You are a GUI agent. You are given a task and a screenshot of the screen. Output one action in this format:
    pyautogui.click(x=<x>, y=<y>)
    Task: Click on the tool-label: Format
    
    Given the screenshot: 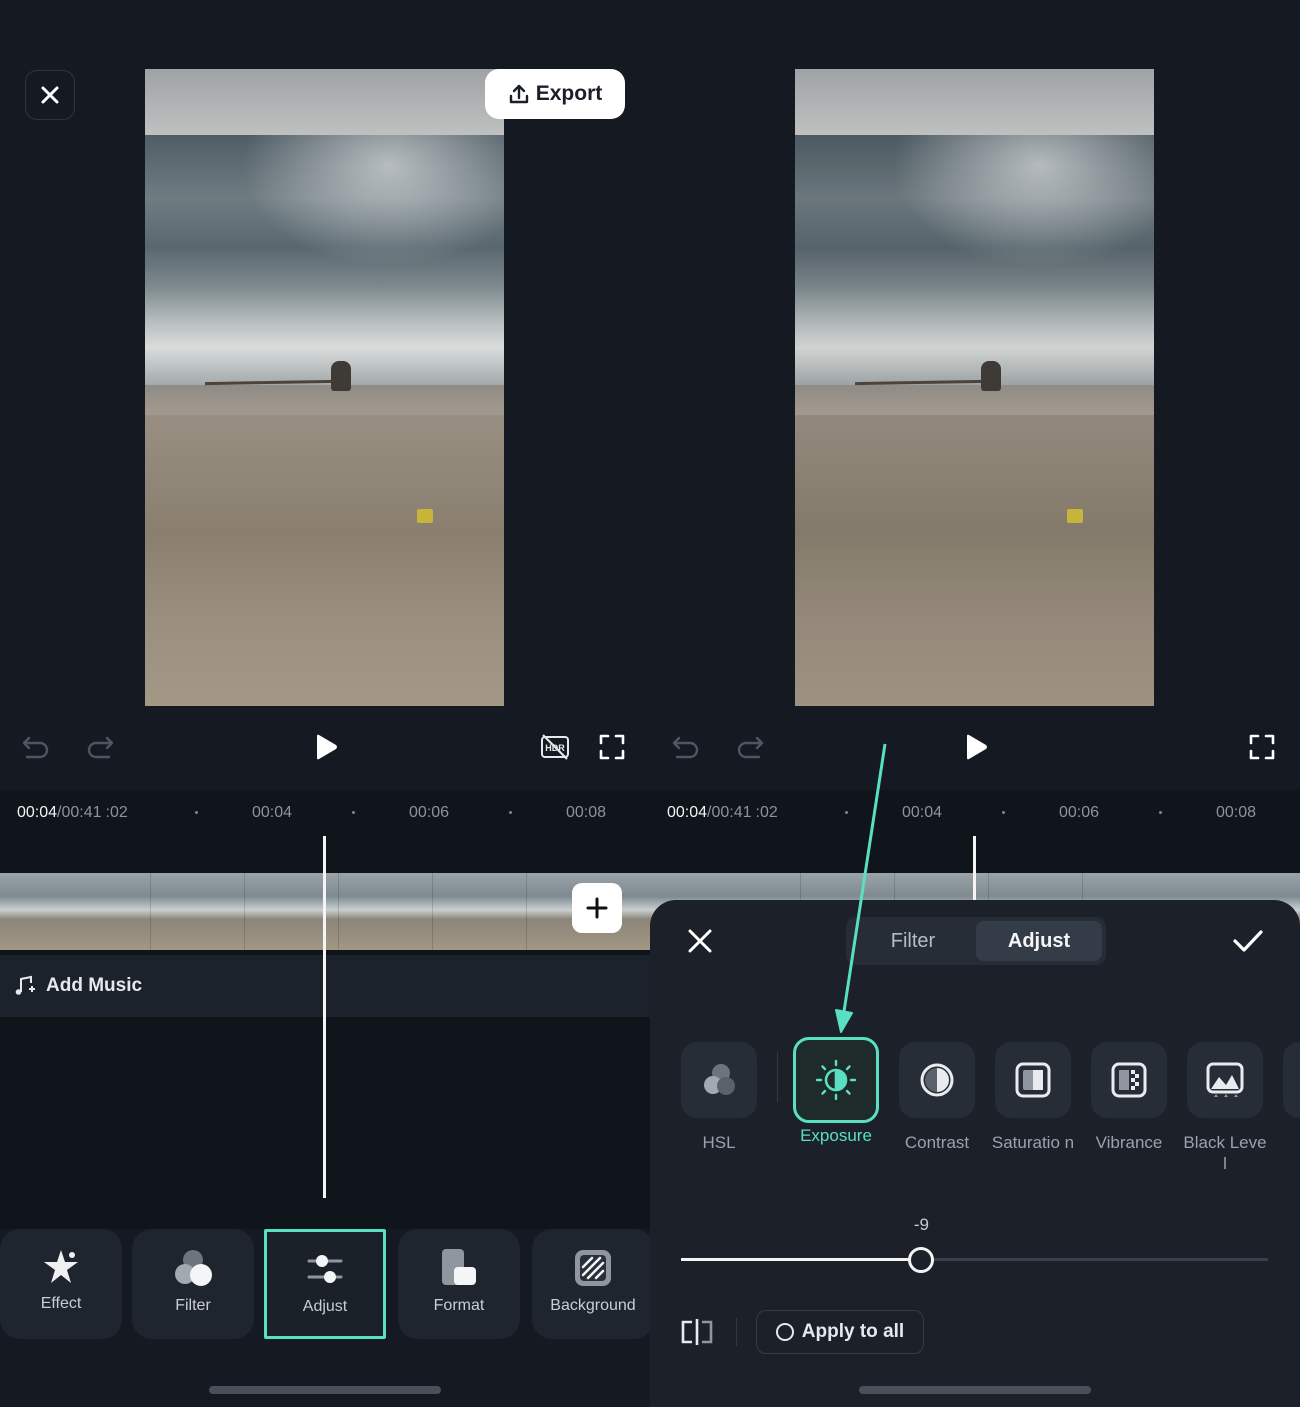 What is the action you would take?
    pyautogui.click(x=459, y=1305)
    